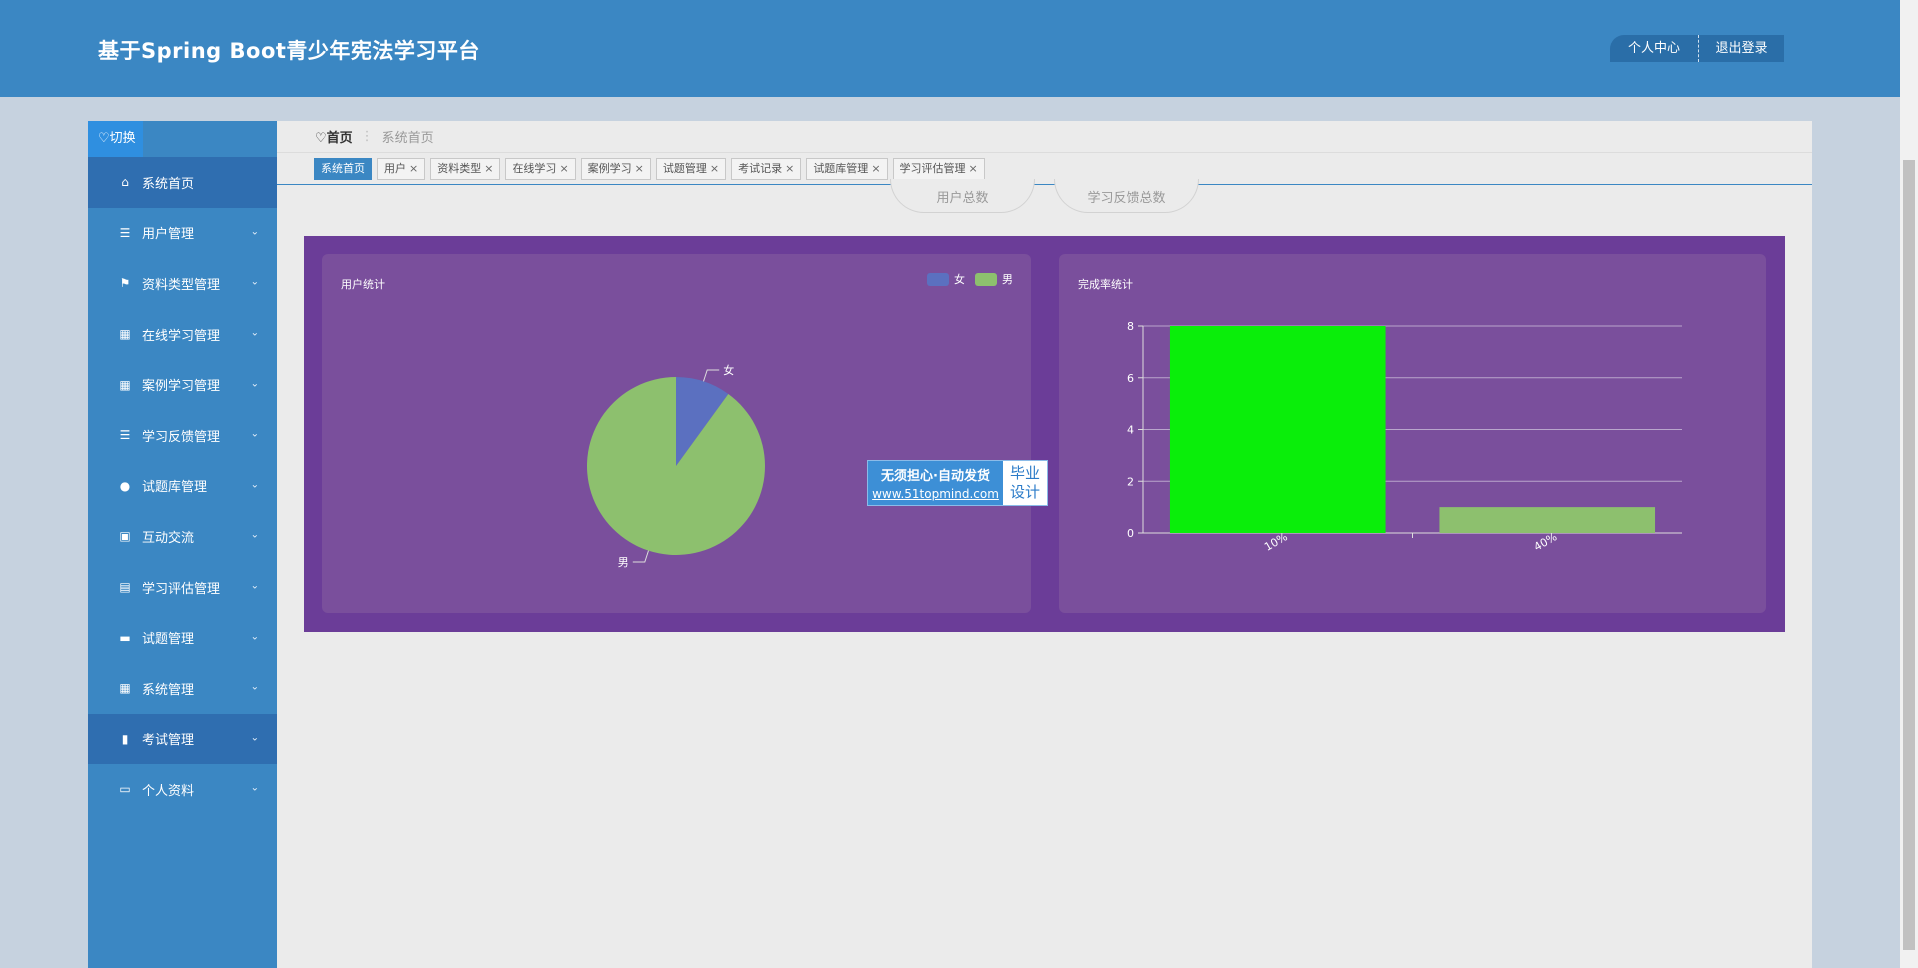 The width and height of the screenshot is (1918, 968). I want to click on watermark-url: www.51topmind.com, so click(935, 494).